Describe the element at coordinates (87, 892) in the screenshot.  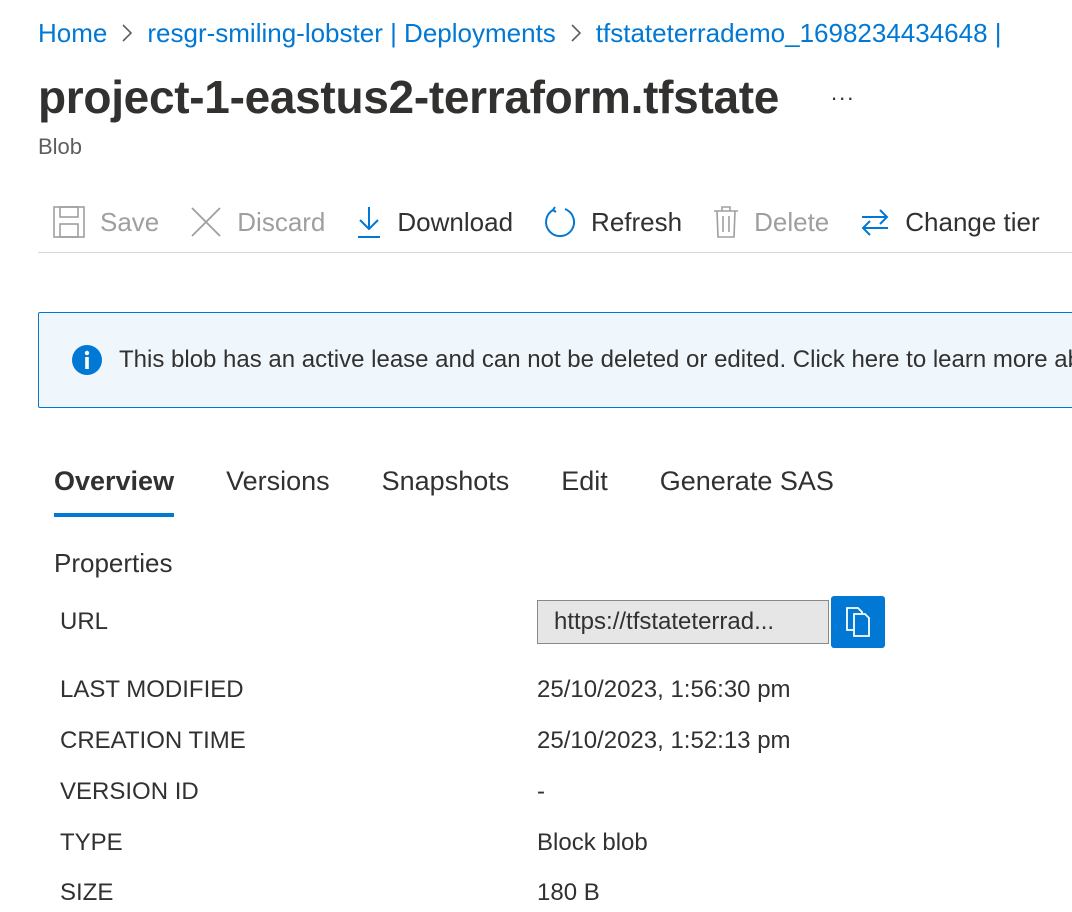
I see `size-label: SIZE` at that location.